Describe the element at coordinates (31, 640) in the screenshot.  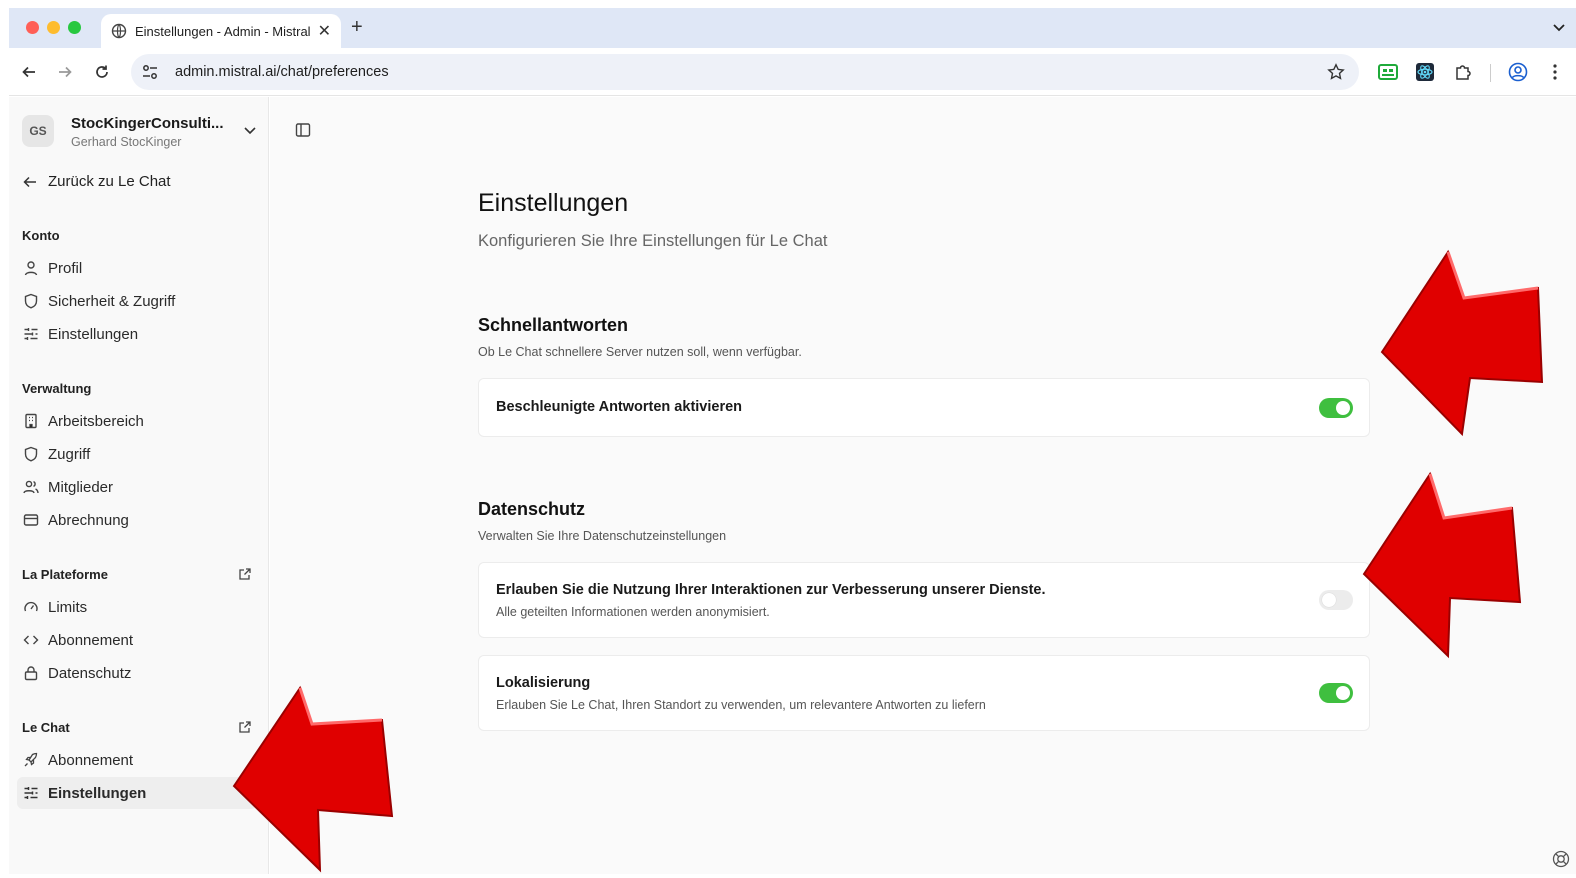
I see `code-icon` at that location.